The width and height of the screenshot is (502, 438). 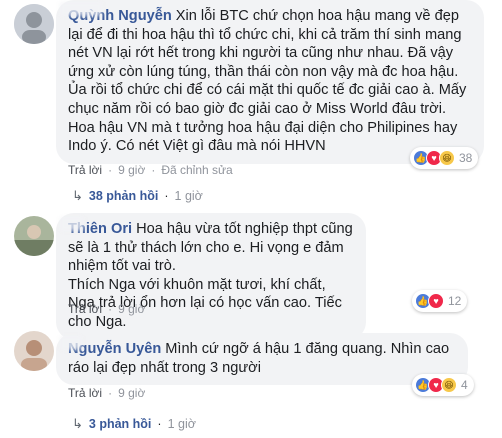 What do you see at coordinates (436, 301) in the screenshot?
I see `love-icon: ♥` at bounding box center [436, 301].